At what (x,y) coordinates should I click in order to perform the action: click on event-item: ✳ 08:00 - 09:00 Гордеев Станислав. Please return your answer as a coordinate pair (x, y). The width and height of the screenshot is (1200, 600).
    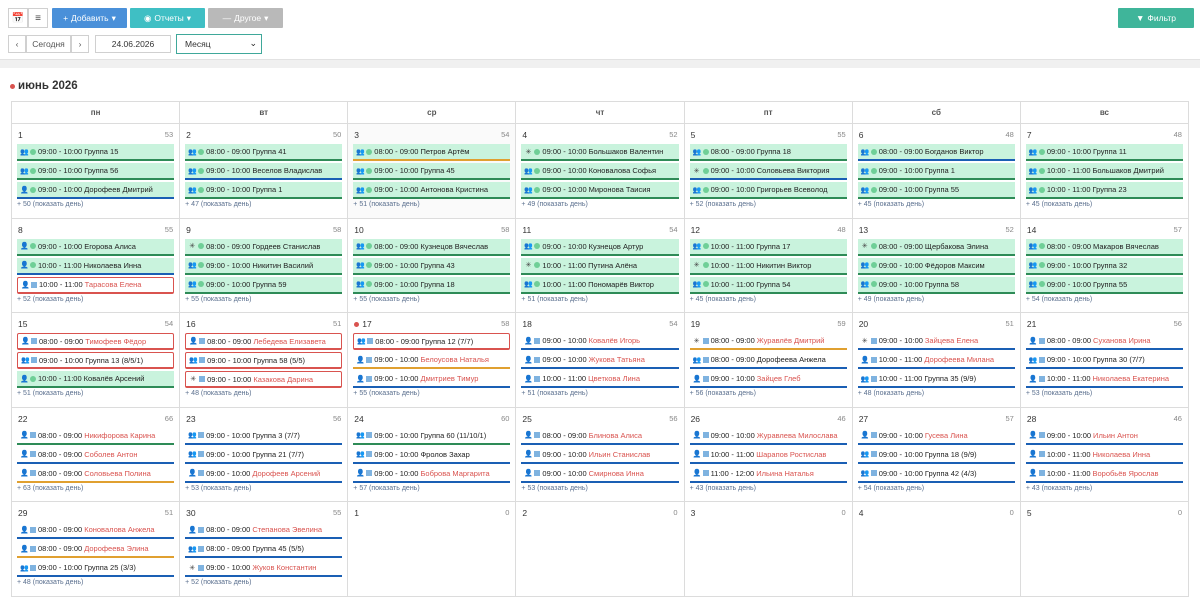
    Looking at the image, I should click on (264, 247).